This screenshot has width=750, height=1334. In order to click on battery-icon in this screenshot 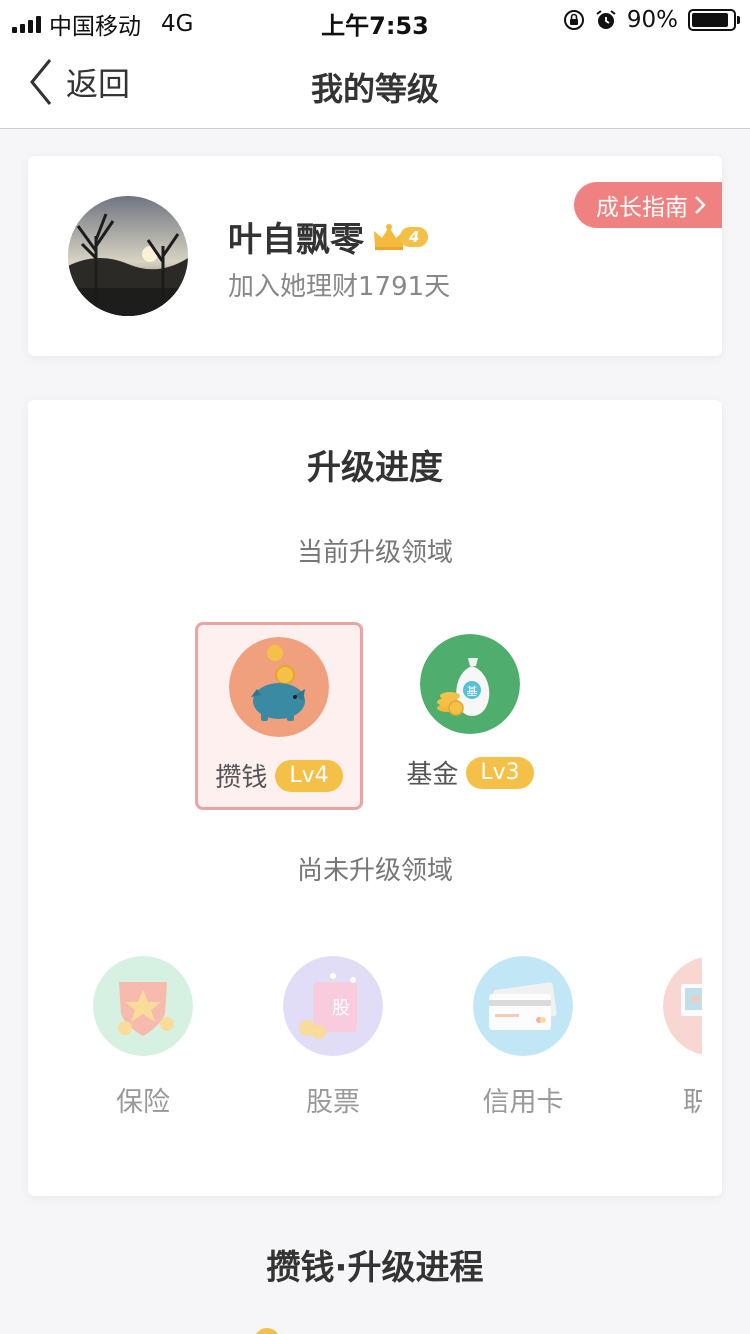, I will do `click(714, 20)`.